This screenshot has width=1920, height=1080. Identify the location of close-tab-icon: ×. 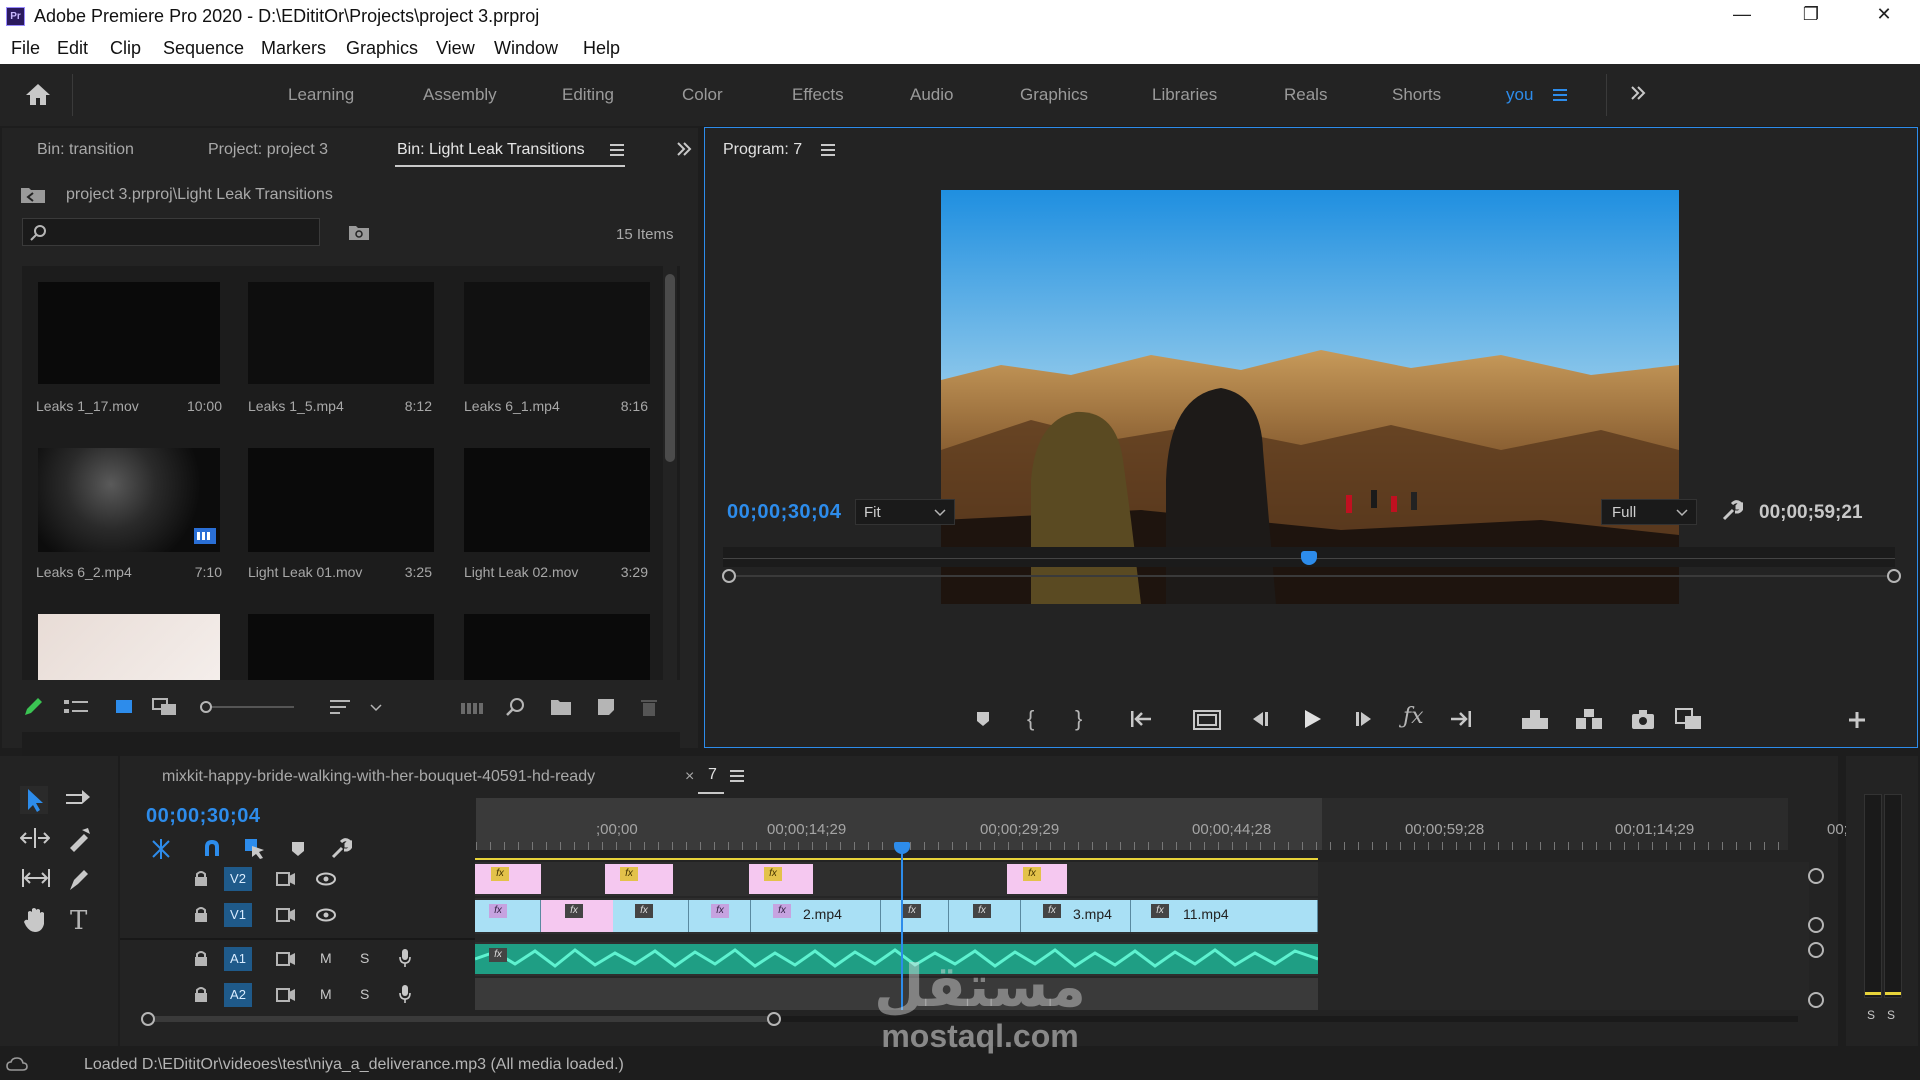
(689, 777).